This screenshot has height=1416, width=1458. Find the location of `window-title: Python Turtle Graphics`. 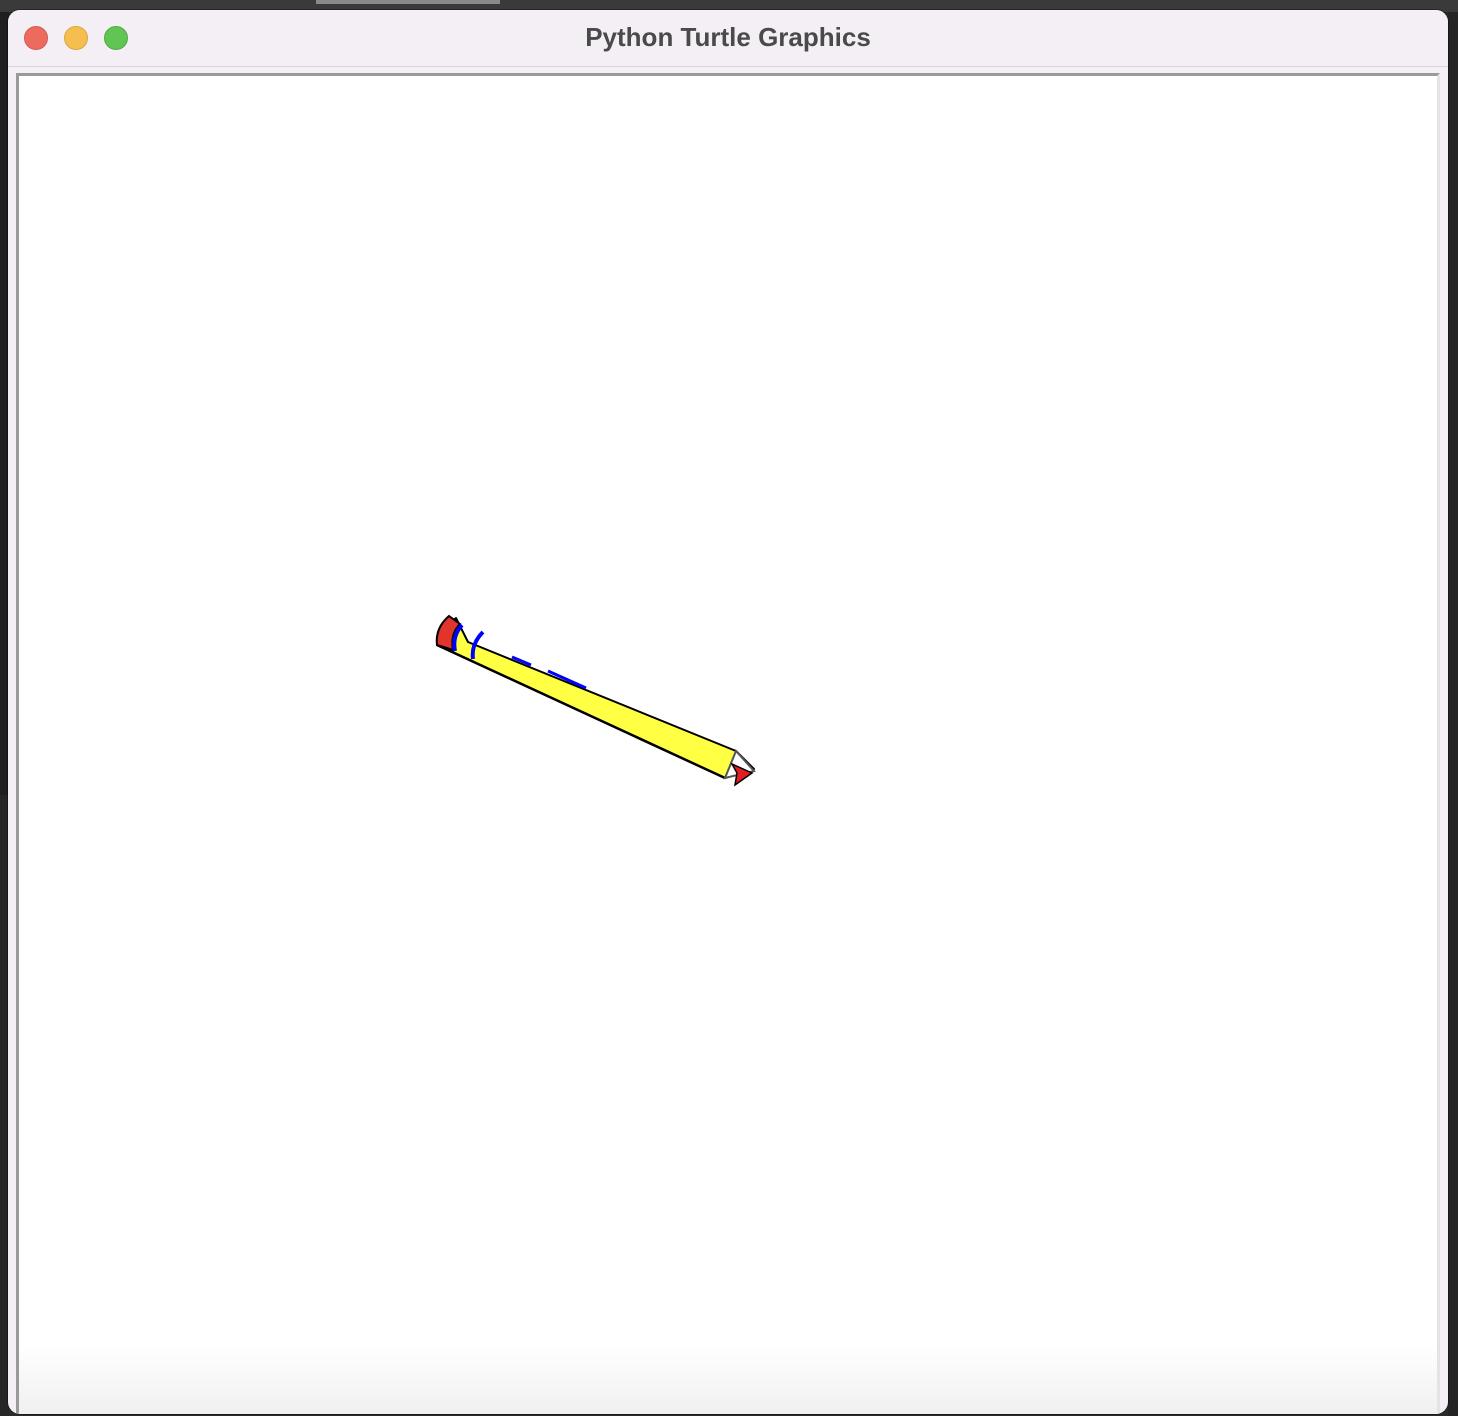

window-title: Python Turtle Graphics is located at coordinates (728, 37).